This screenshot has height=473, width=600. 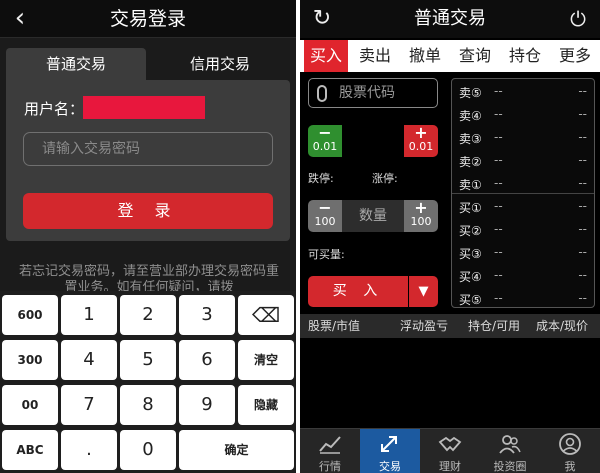 I want to click on login-title: 交易登录, so click(x=147, y=19).